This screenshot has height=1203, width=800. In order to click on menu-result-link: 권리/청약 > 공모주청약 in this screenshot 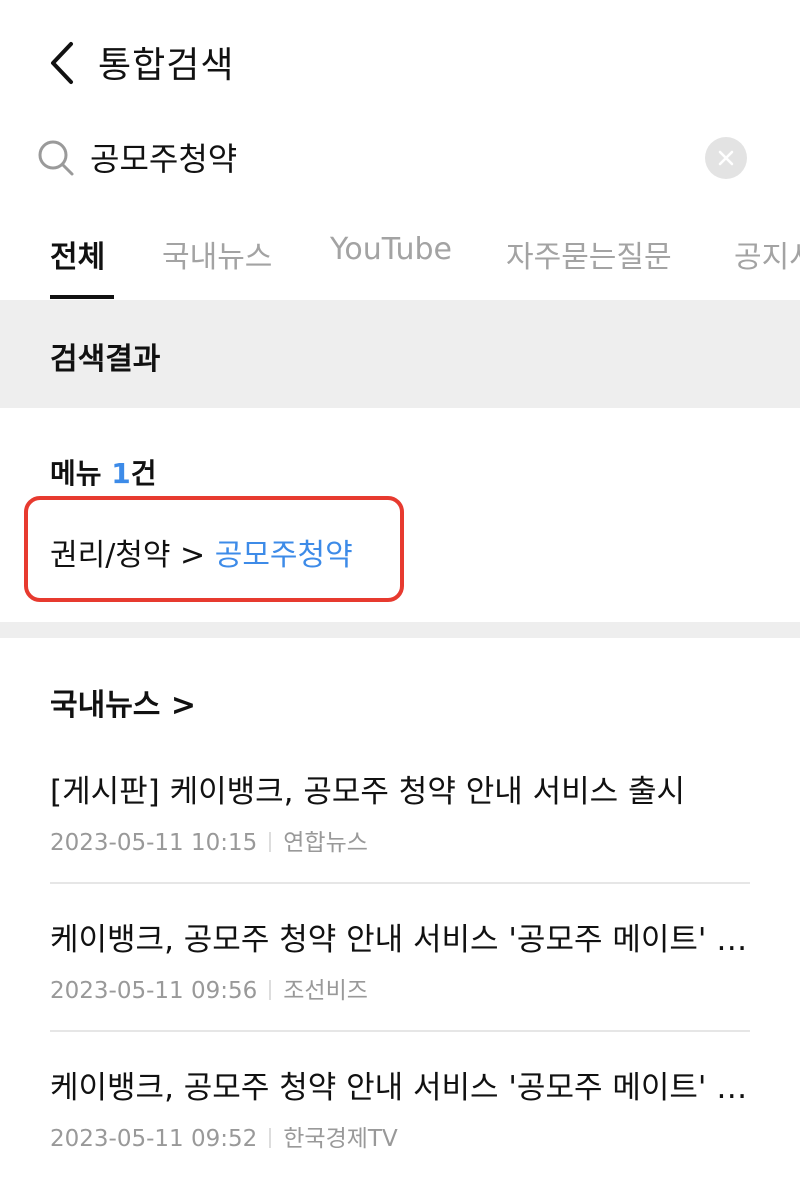, I will do `click(201, 552)`.